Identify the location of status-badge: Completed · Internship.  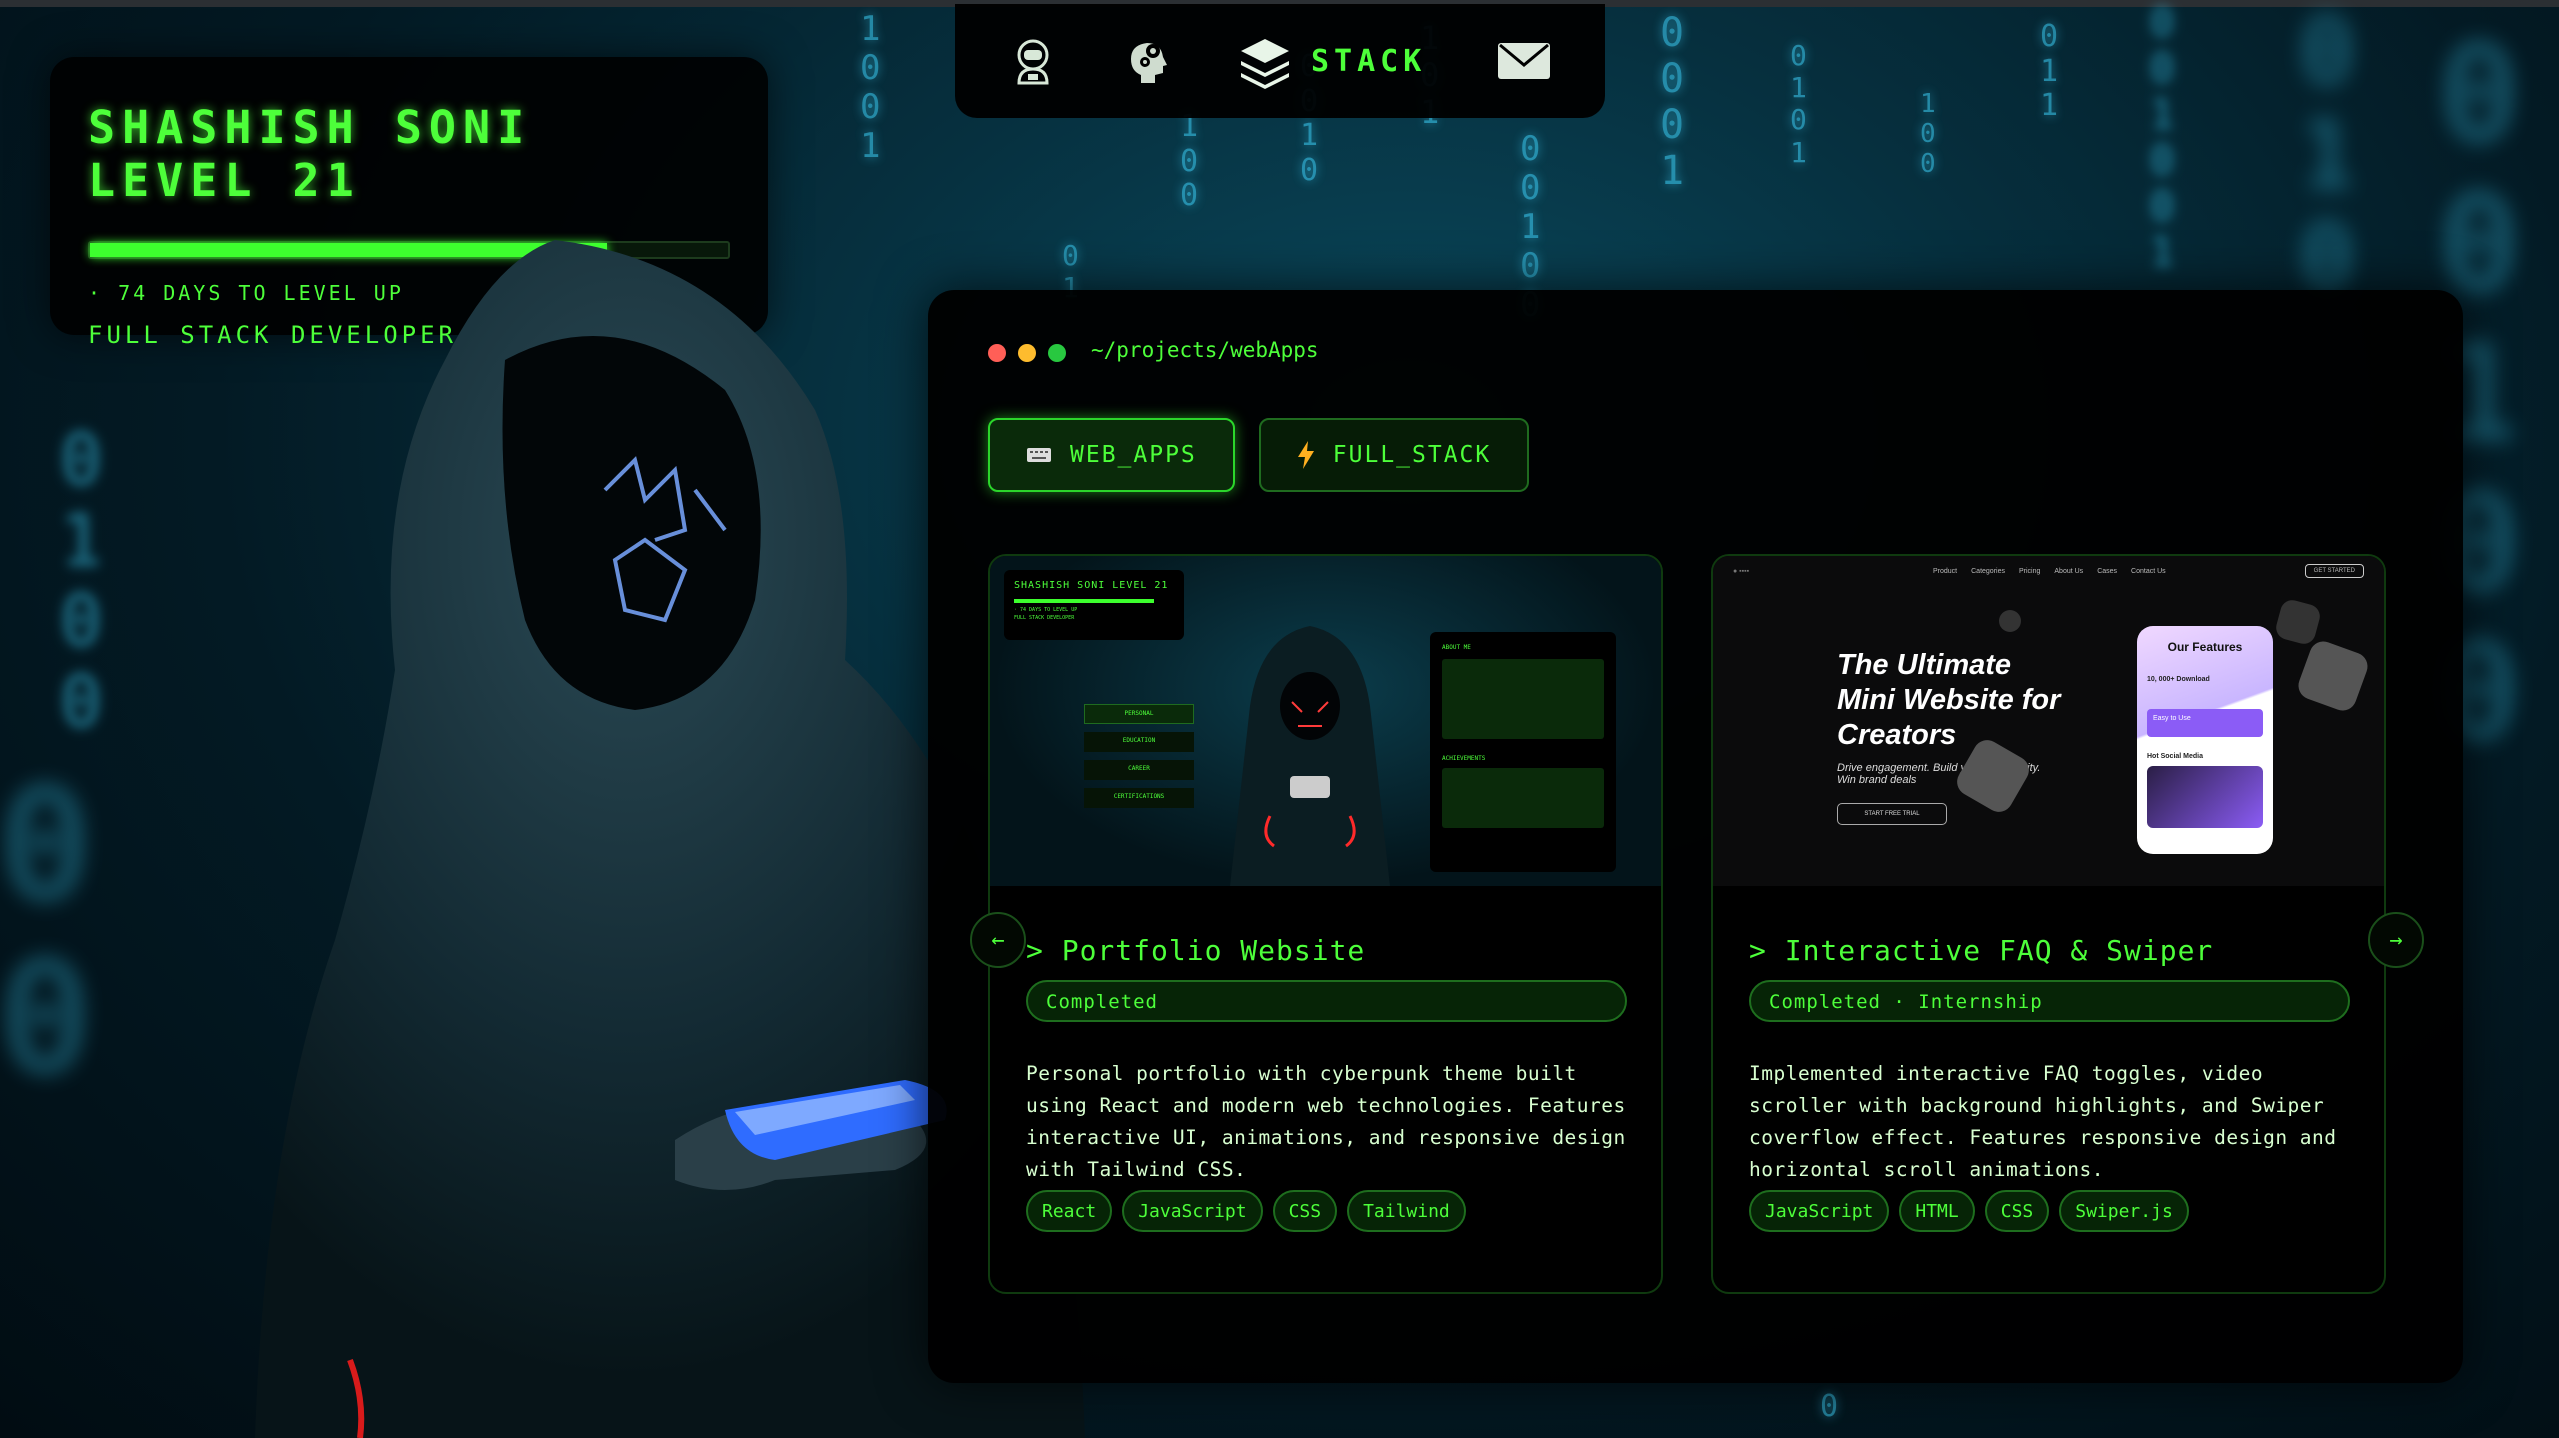
(2049, 1001).